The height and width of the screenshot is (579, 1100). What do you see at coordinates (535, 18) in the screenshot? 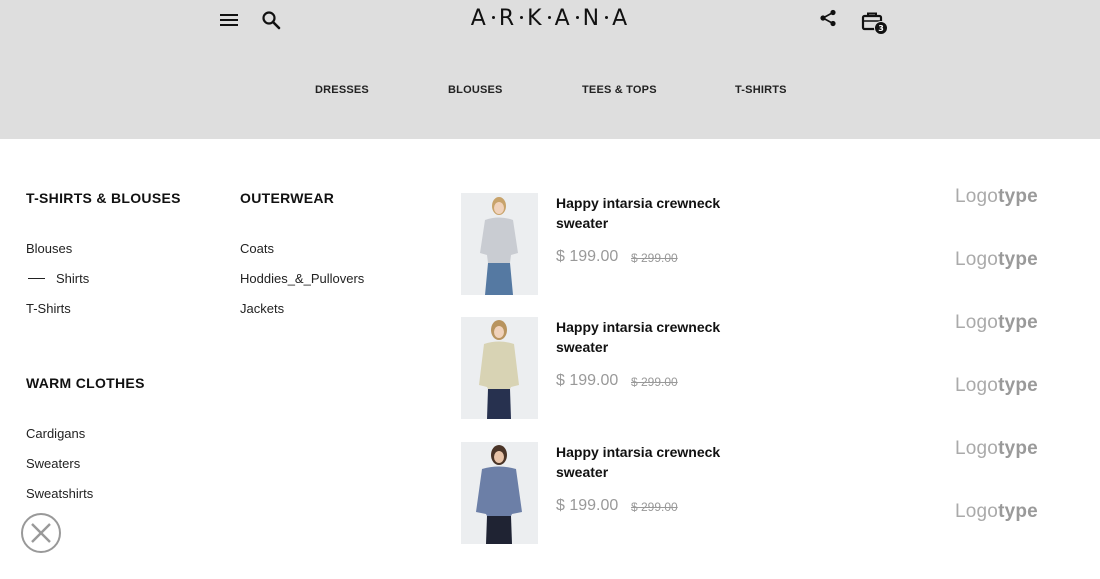
I see `logo-letter: K` at bounding box center [535, 18].